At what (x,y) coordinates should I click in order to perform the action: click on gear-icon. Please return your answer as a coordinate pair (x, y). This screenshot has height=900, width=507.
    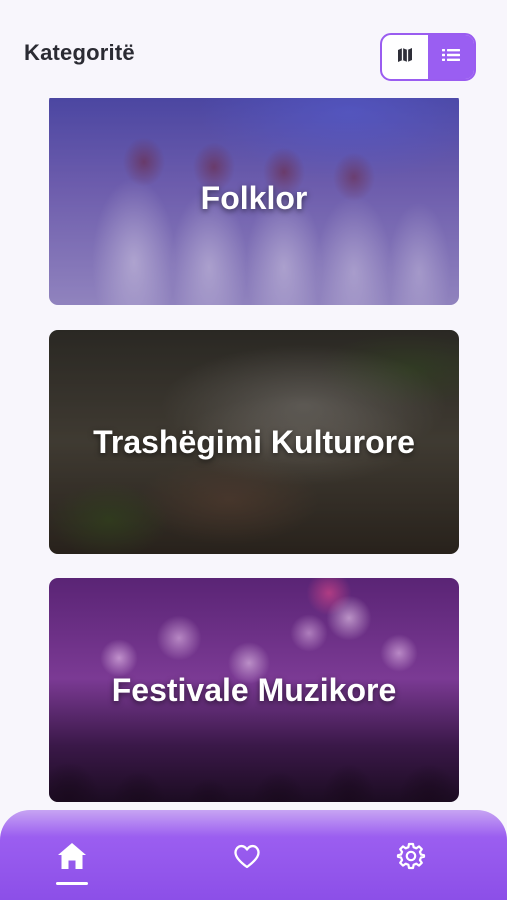
    Looking at the image, I should click on (411, 858).